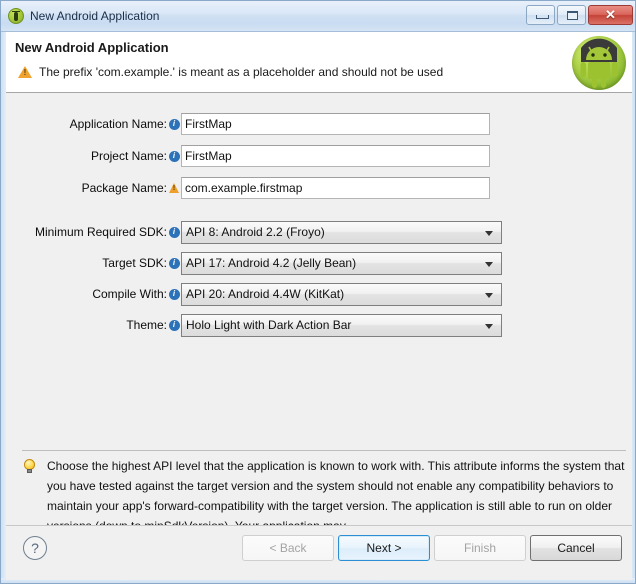 The width and height of the screenshot is (636, 584). Describe the element at coordinates (134, 263) in the screenshot. I see `label-target-sdk: Target SDK:` at that location.